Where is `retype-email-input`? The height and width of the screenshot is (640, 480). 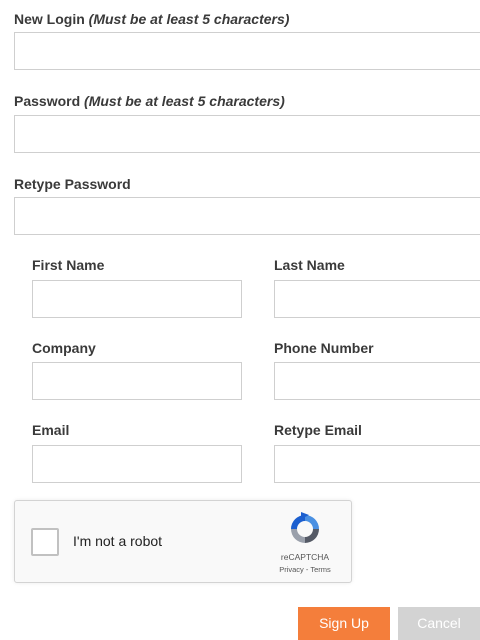
retype-email-input is located at coordinates (377, 464).